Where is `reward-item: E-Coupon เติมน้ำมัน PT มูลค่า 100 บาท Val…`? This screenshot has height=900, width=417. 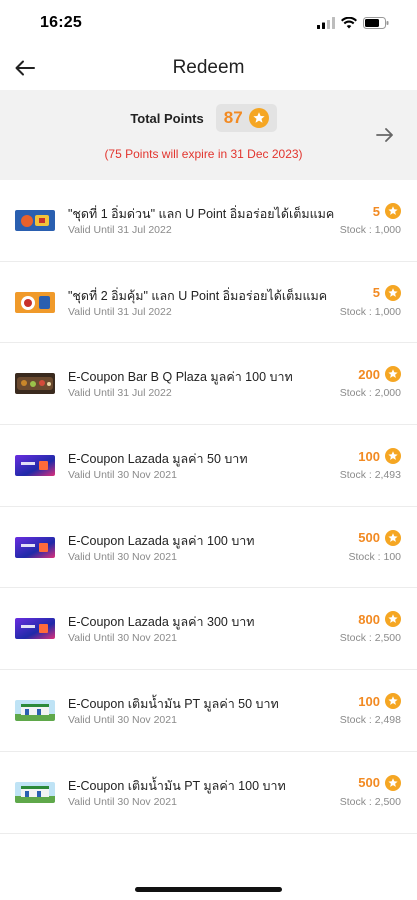 reward-item: E-Coupon เติมน้ำมัน PT มูลค่า 100 บาท Val… is located at coordinates (208, 793).